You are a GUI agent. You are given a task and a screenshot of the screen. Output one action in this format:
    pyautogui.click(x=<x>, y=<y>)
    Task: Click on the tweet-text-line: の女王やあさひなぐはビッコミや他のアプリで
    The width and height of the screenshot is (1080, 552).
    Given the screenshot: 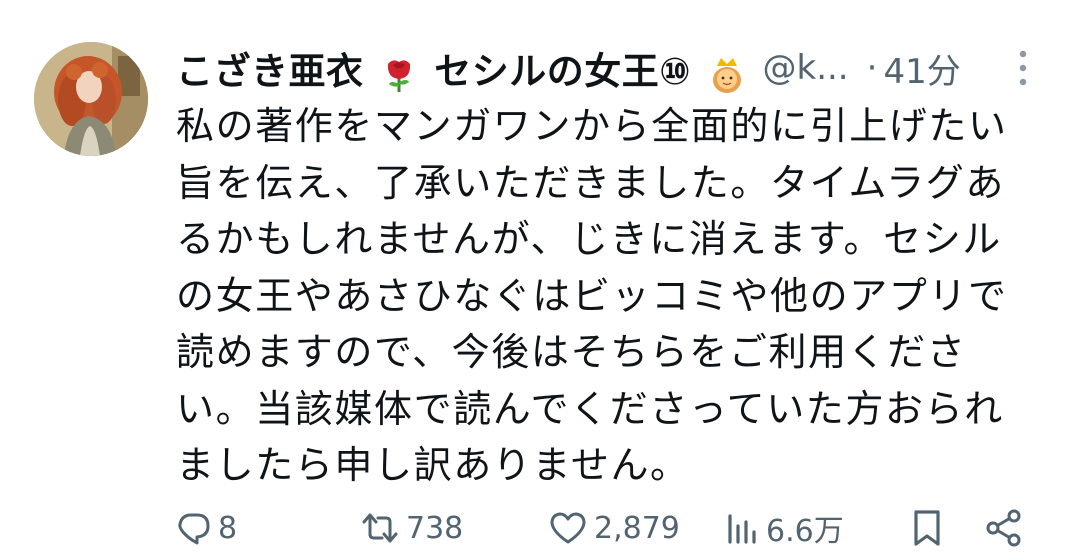 What is the action you would take?
    pyautogui.click(x=592, y=295)
    